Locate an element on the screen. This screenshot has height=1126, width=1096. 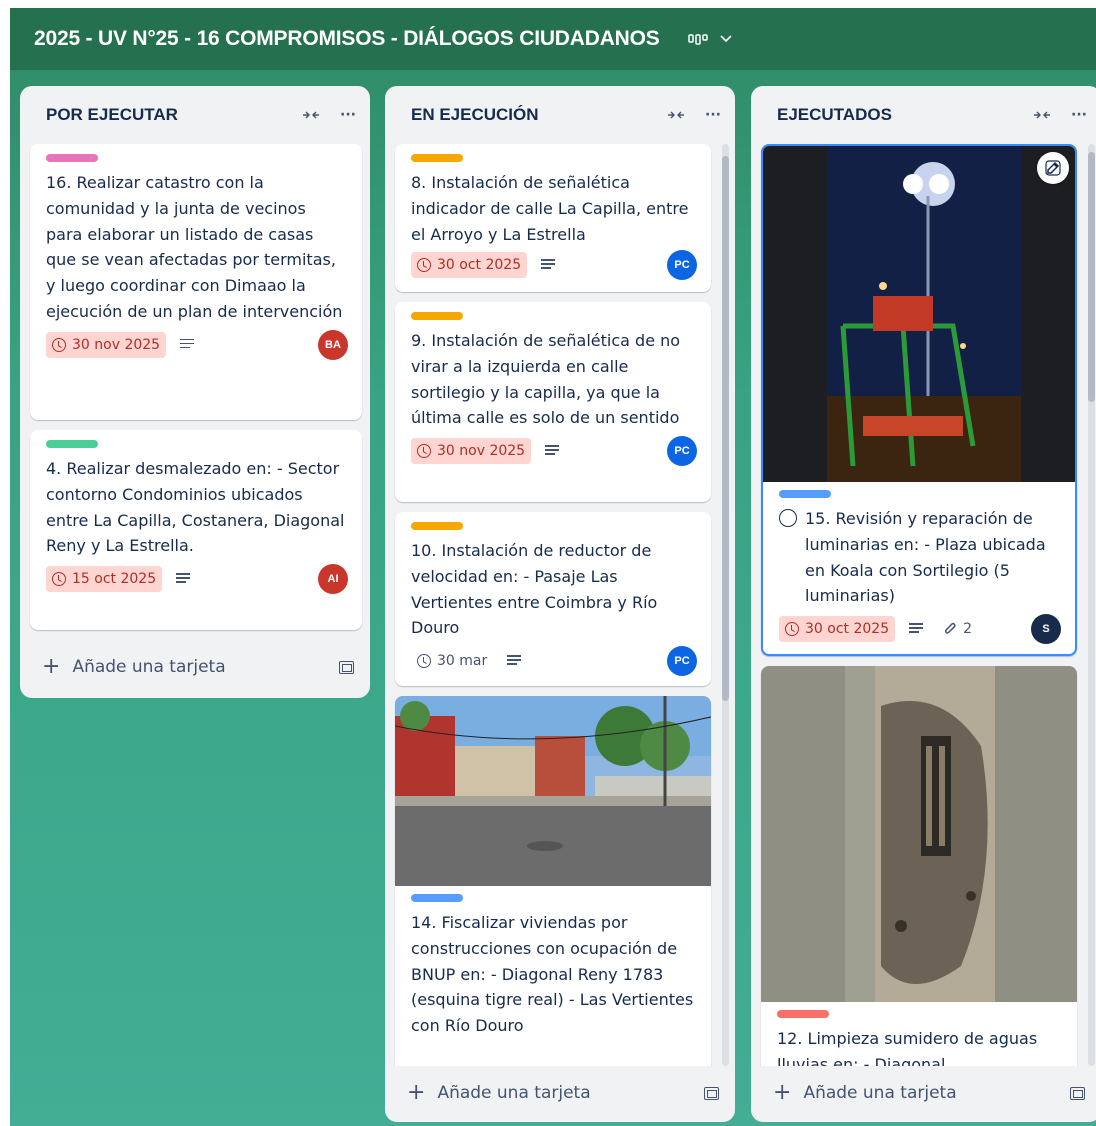
due-date-badge: 15 oct 2025 is located at coordinates (104, 579).